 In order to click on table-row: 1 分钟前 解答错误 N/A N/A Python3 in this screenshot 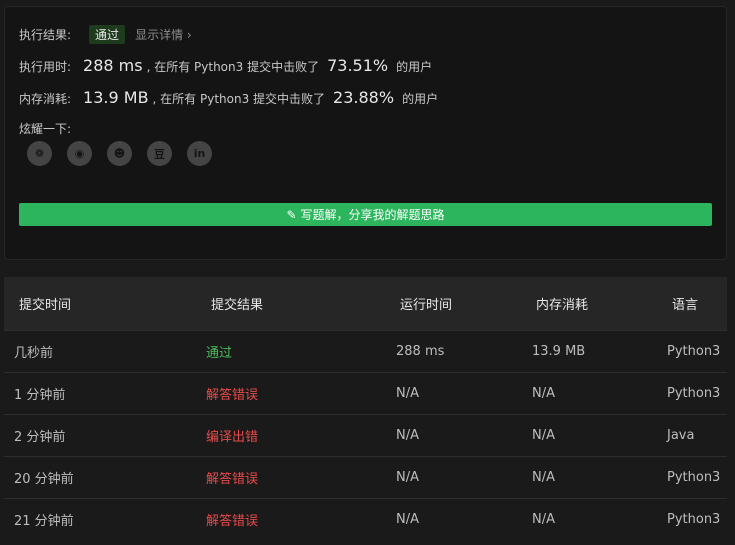, I will do `click(365, 393)`.